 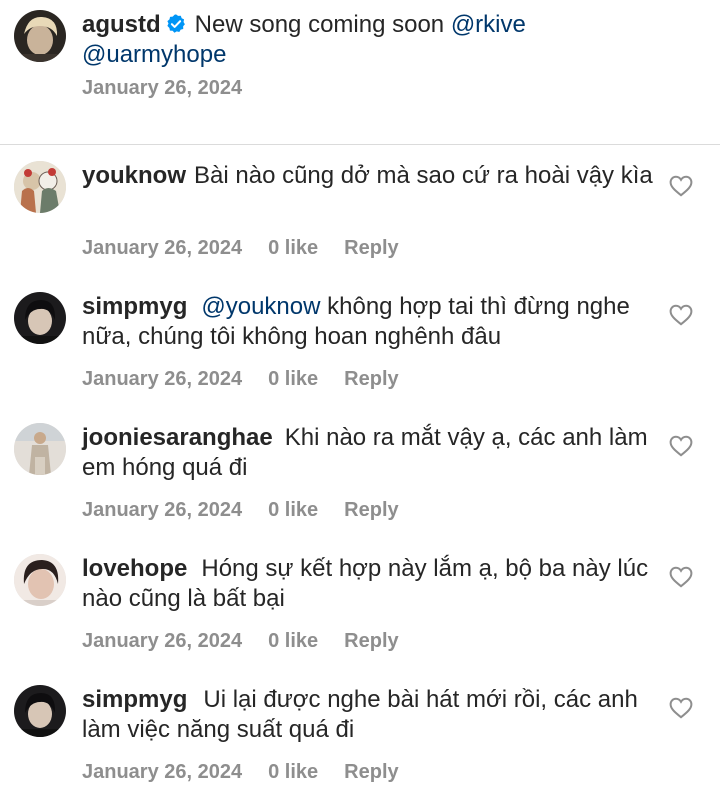 I want to click on mention-link: @youknow, so click(x=260, y=306).